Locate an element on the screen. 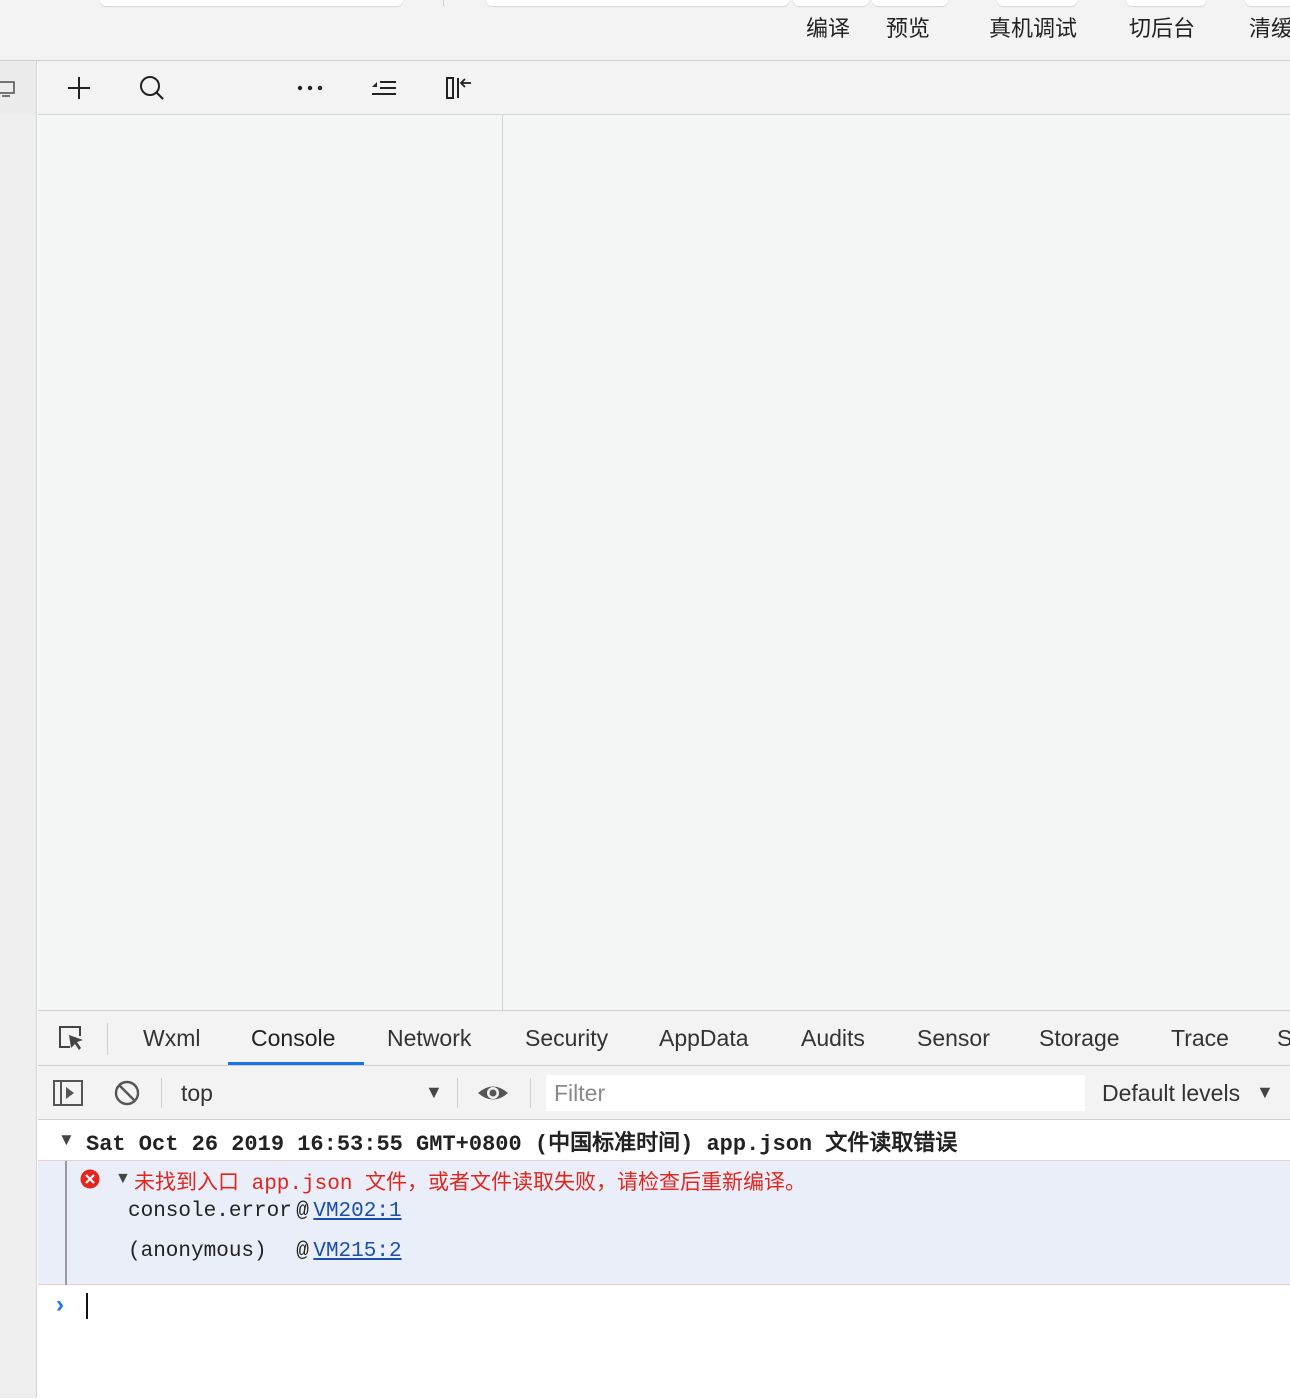 This screenshot has width=1290, height=1399. context-select-value: top is located at coordinates (197, 1093).